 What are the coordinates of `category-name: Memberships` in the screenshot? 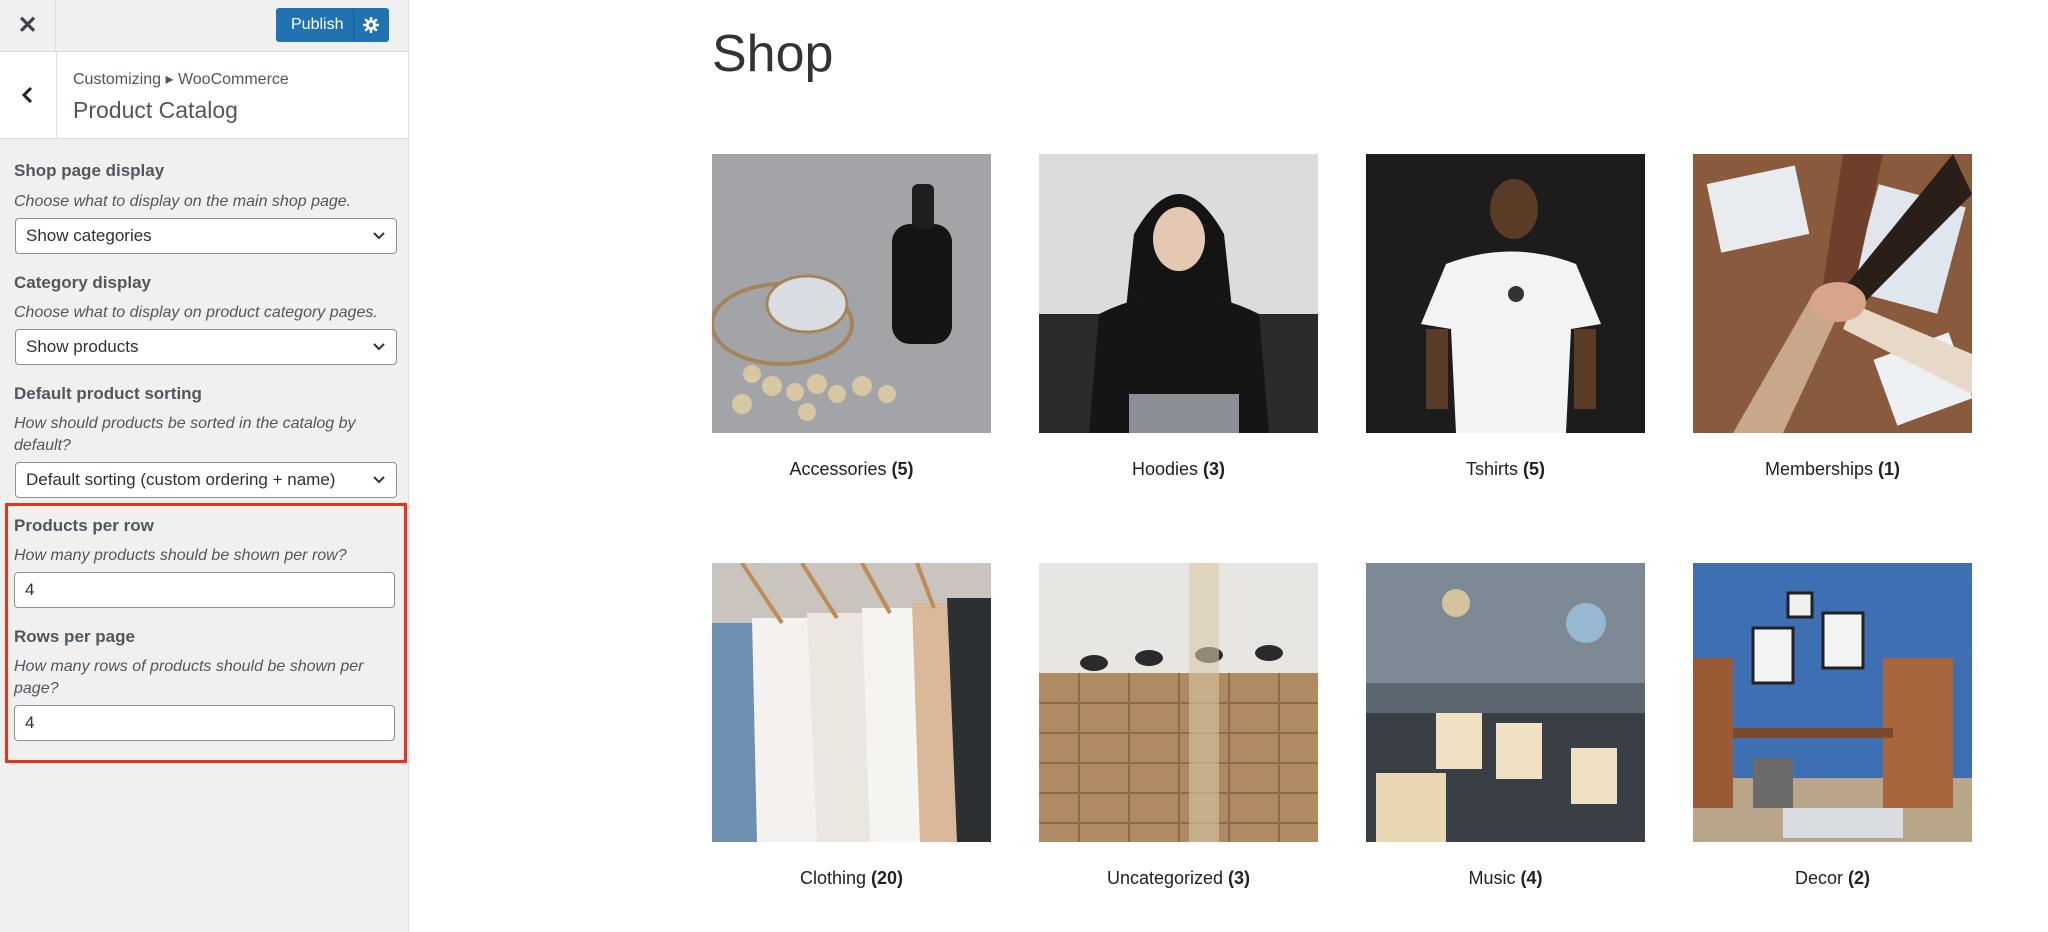 It's located at (1819, 469).